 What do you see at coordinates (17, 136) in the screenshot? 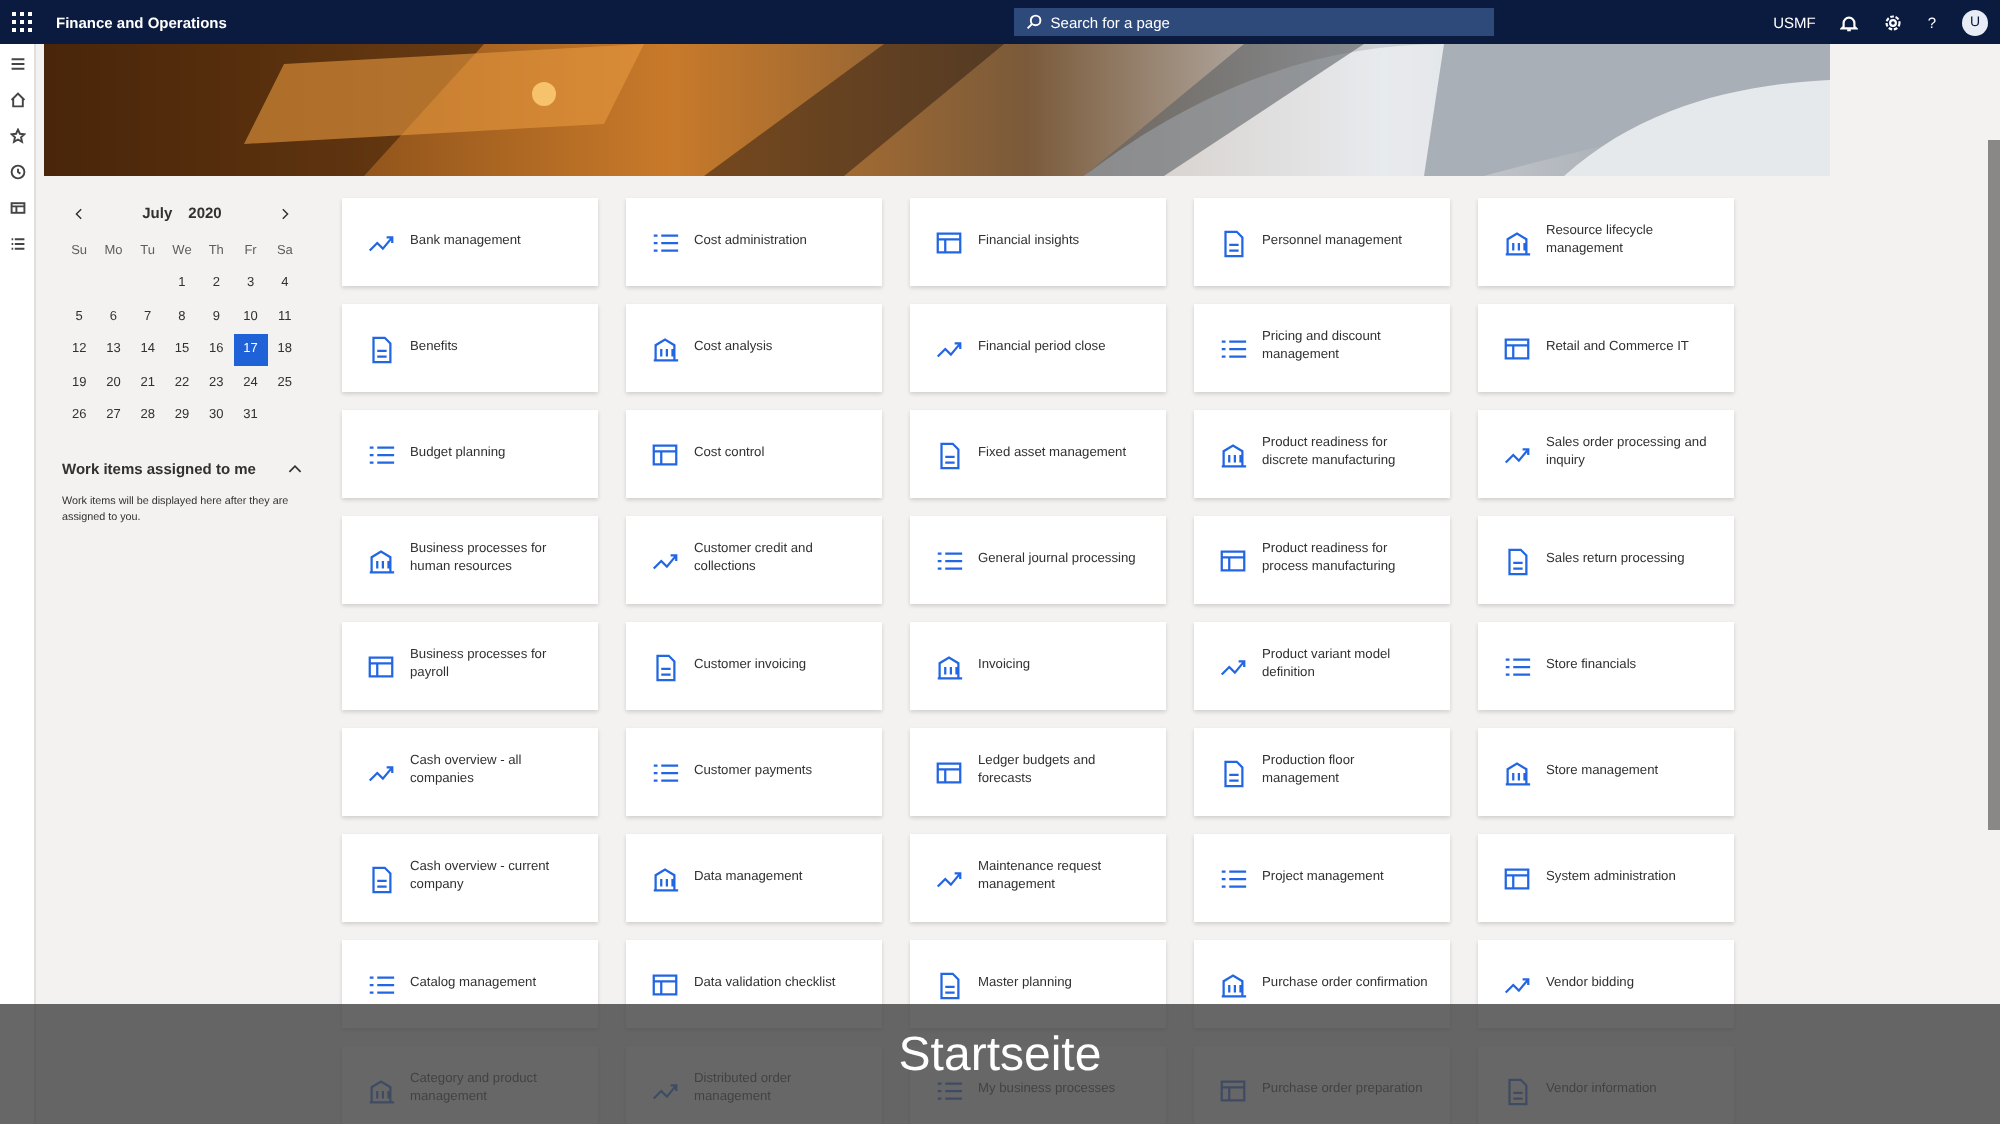
I see `star-icon` at bounding box center [17, 136].